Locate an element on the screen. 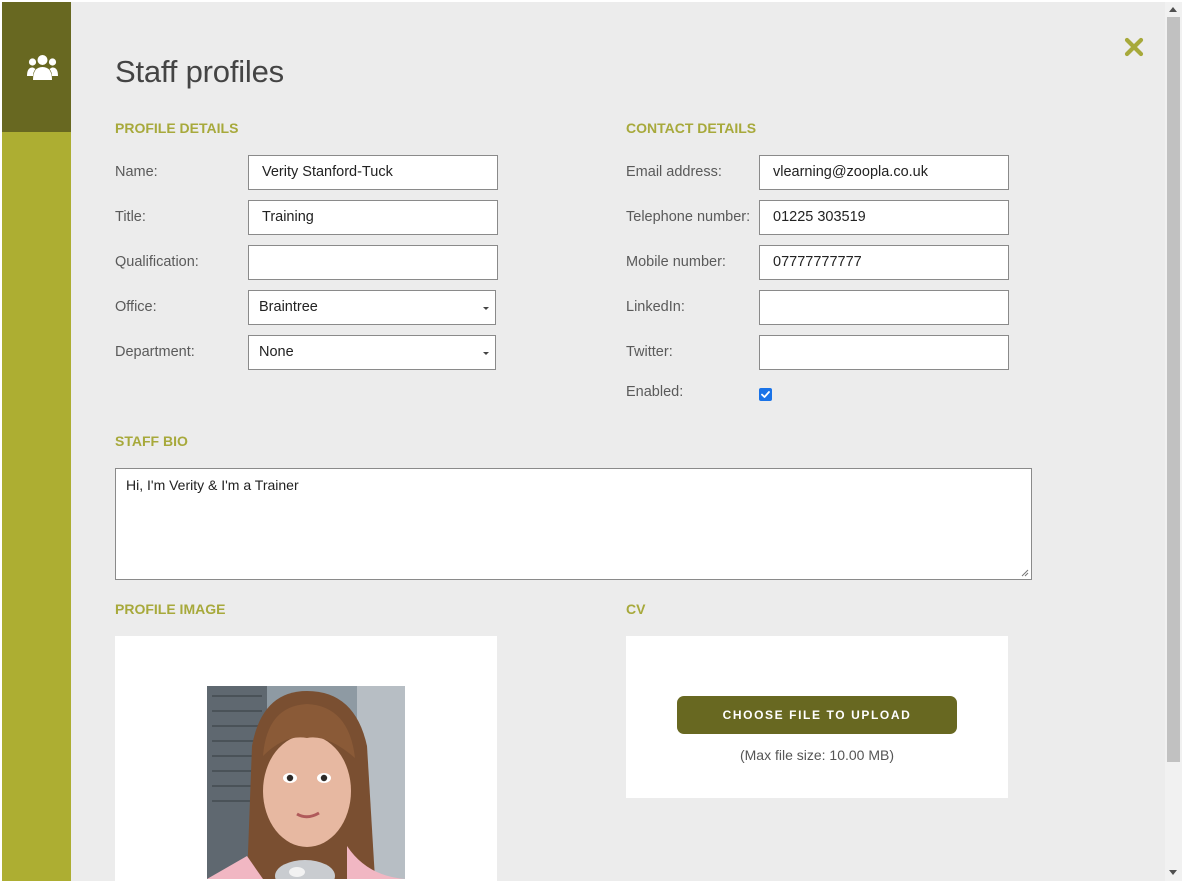 This screenshot has width=1184, height=883. email-input: vlearning@zoopla.co.uk is located at coordinates (884, 172).